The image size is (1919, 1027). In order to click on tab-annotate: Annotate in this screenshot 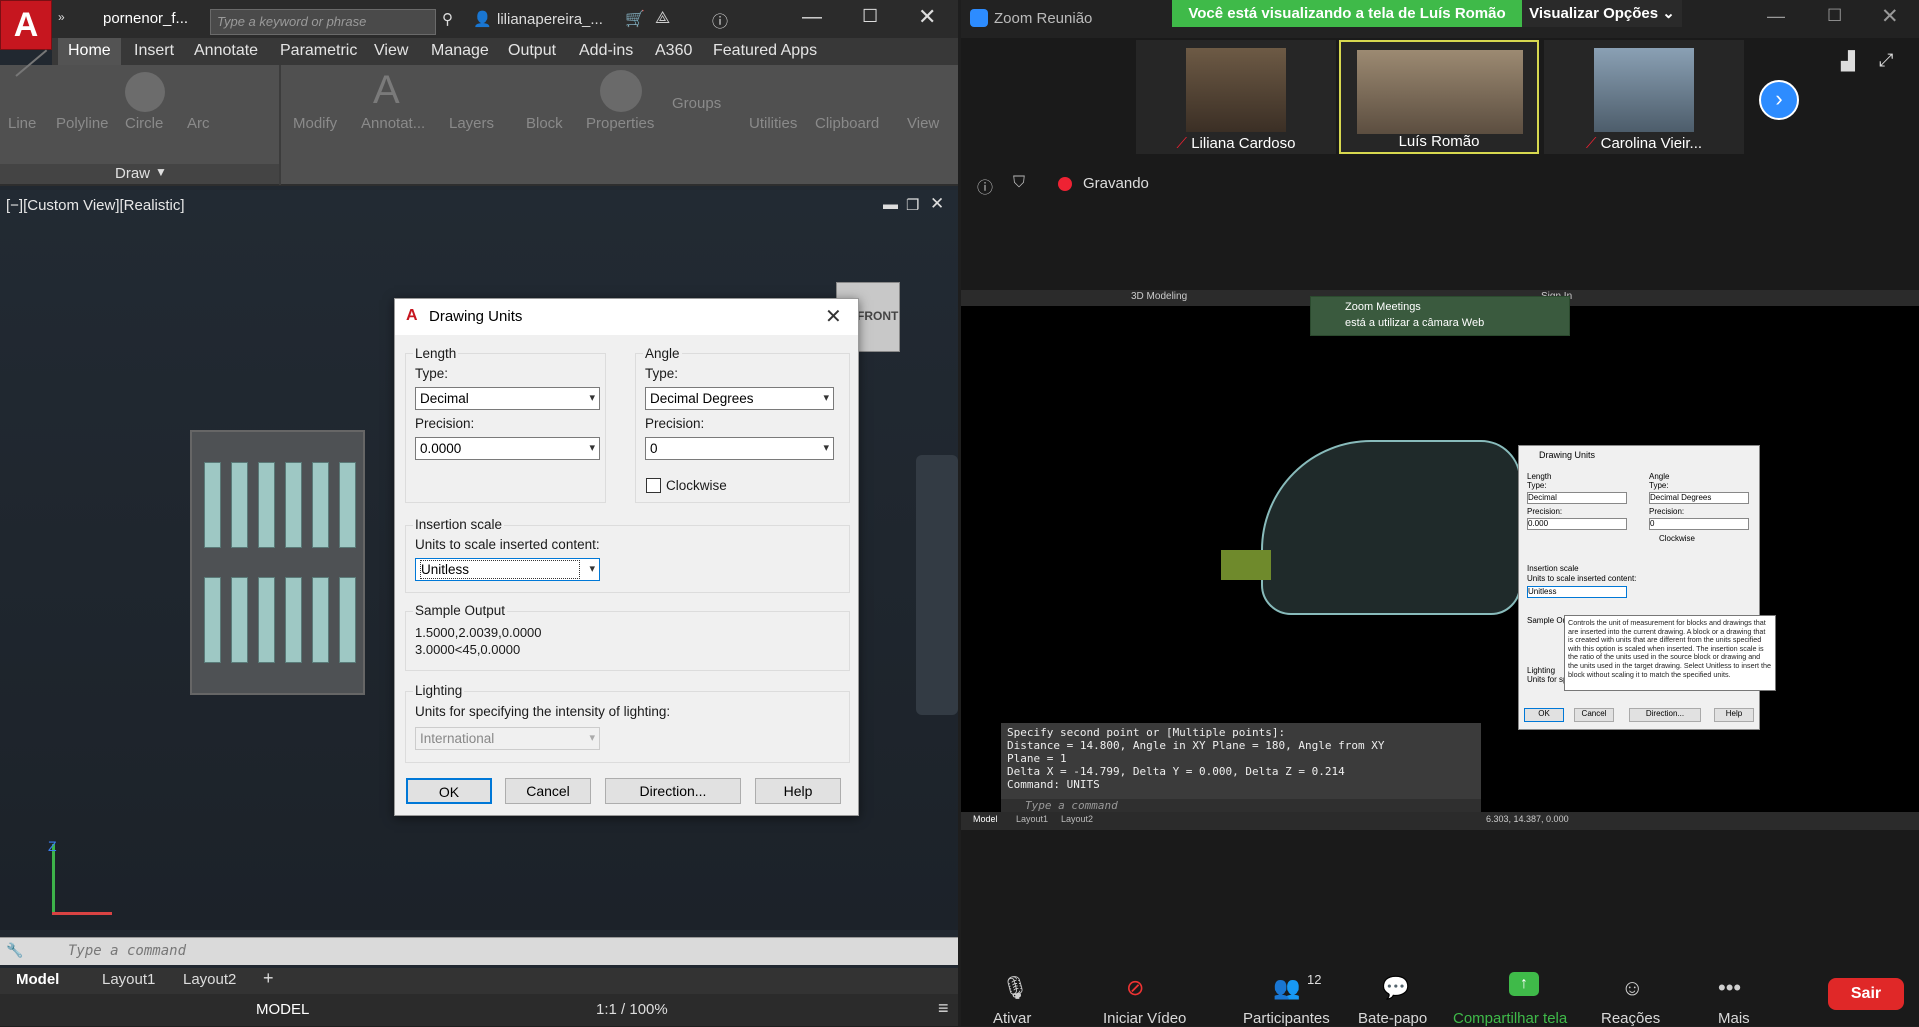, I will do `click(226, 51)`.